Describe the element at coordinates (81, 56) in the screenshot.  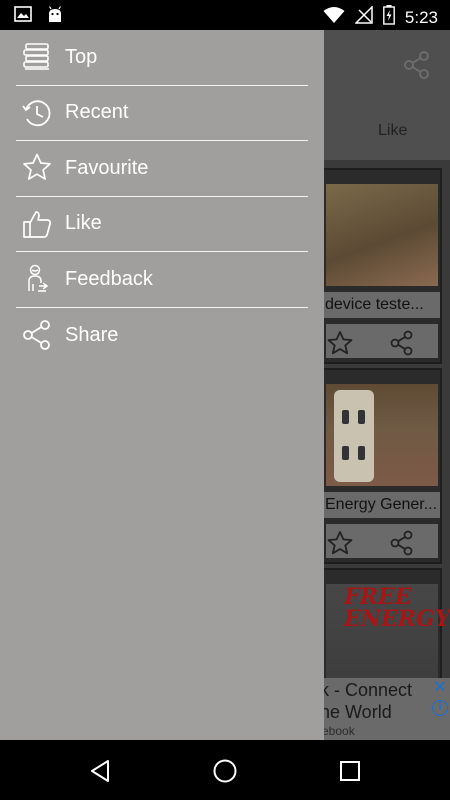
I see `drawer-item-label: Top` at that location.